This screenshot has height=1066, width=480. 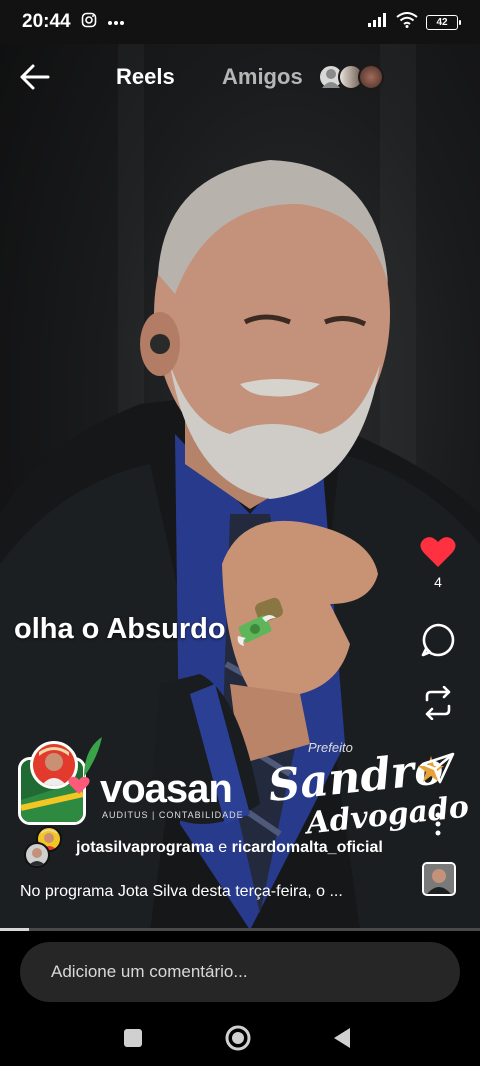 I want to click on overlay-caption-text: olha o Absurdo, so click(x=120, y=628).